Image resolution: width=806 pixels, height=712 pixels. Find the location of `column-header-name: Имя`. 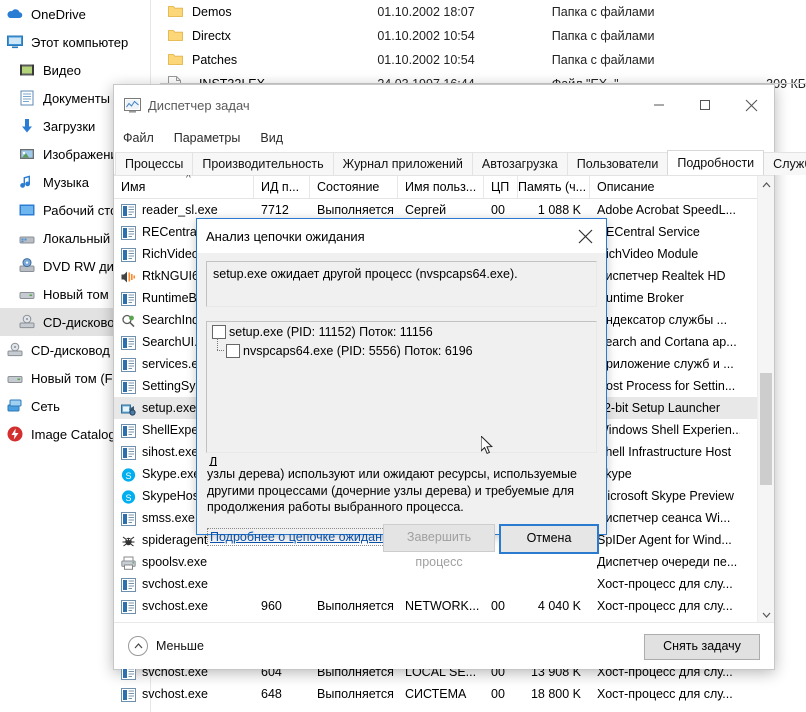

column-header-name: Имя is located at coordinates (184, 187).